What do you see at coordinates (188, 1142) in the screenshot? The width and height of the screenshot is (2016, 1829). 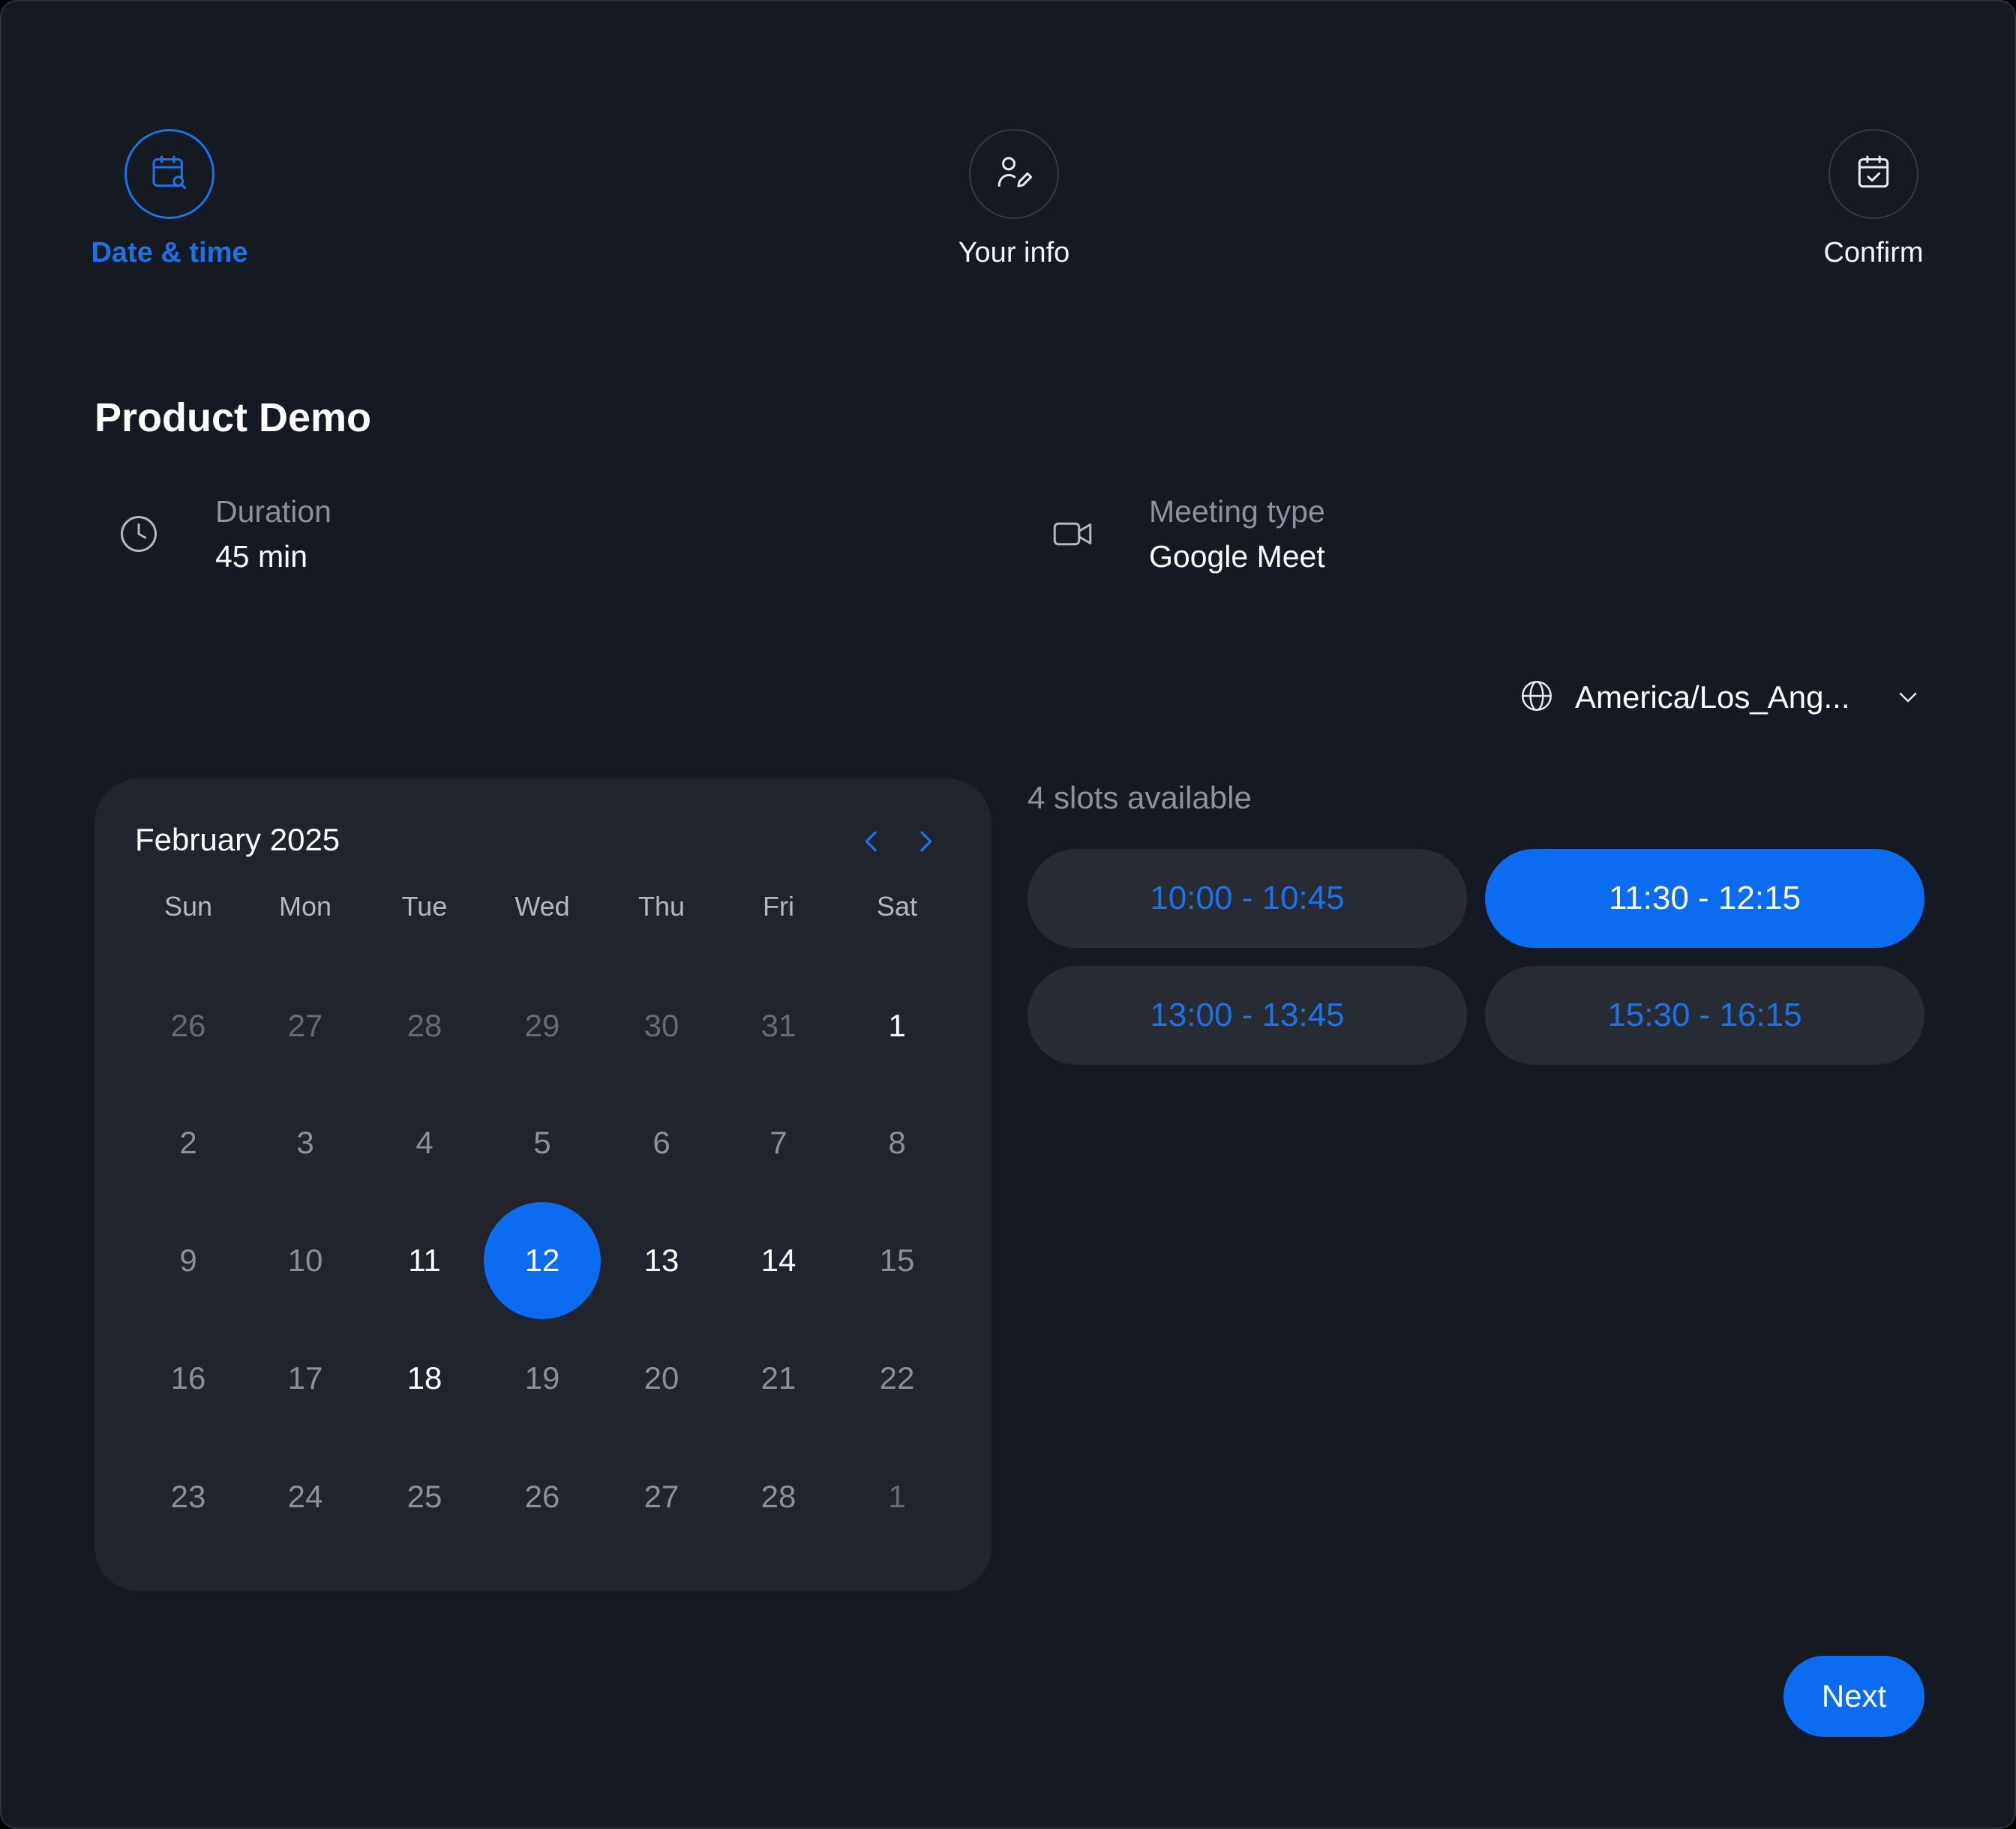 I see `calendar-day: 2` at bounding box center [188, 1142].